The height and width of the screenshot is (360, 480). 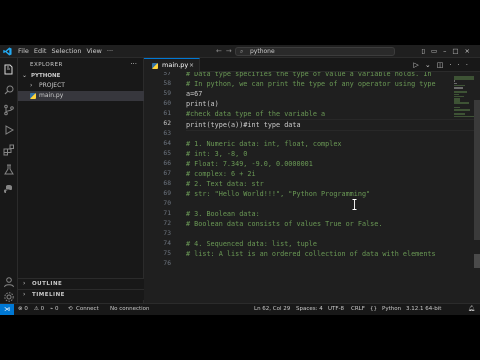 What do you see at coordinates (39, 309) in the screenshot?
I see `status-warnings: ⚠ 0` at bounding box center [39, 309].